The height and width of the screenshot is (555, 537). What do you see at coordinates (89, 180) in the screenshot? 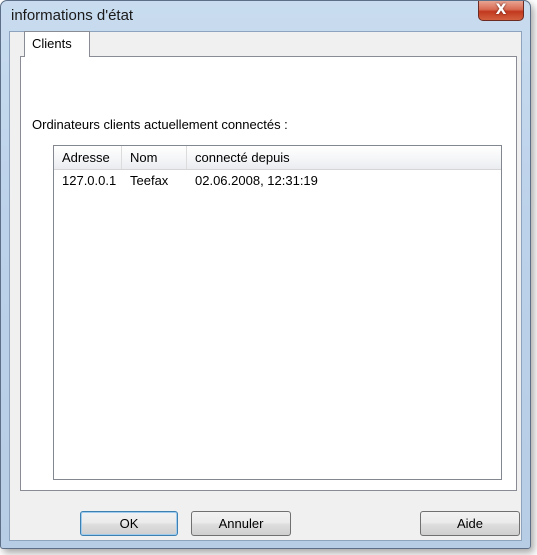
I see `cell-address: 127.0.0.1` at bounding box center [89, 180].